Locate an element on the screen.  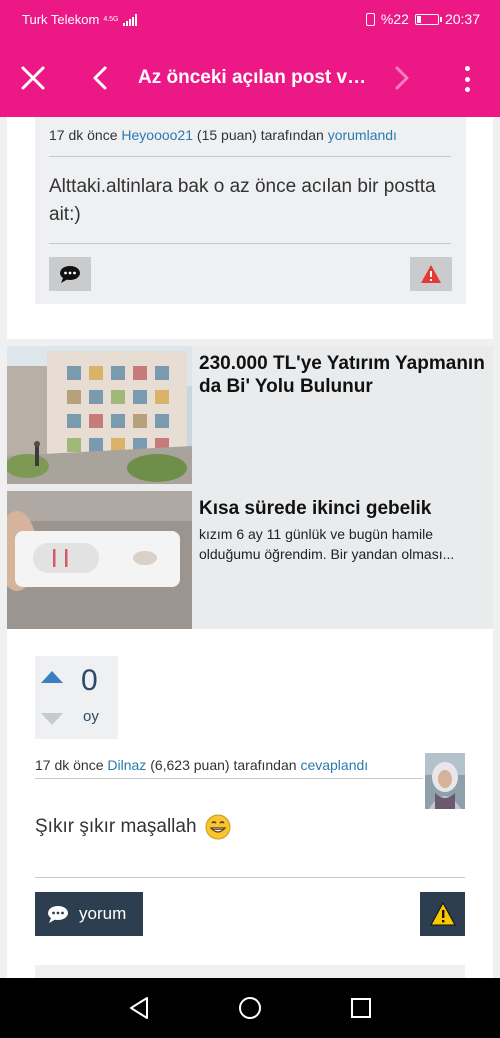
signal-icon is located at coordinates (129, 19).